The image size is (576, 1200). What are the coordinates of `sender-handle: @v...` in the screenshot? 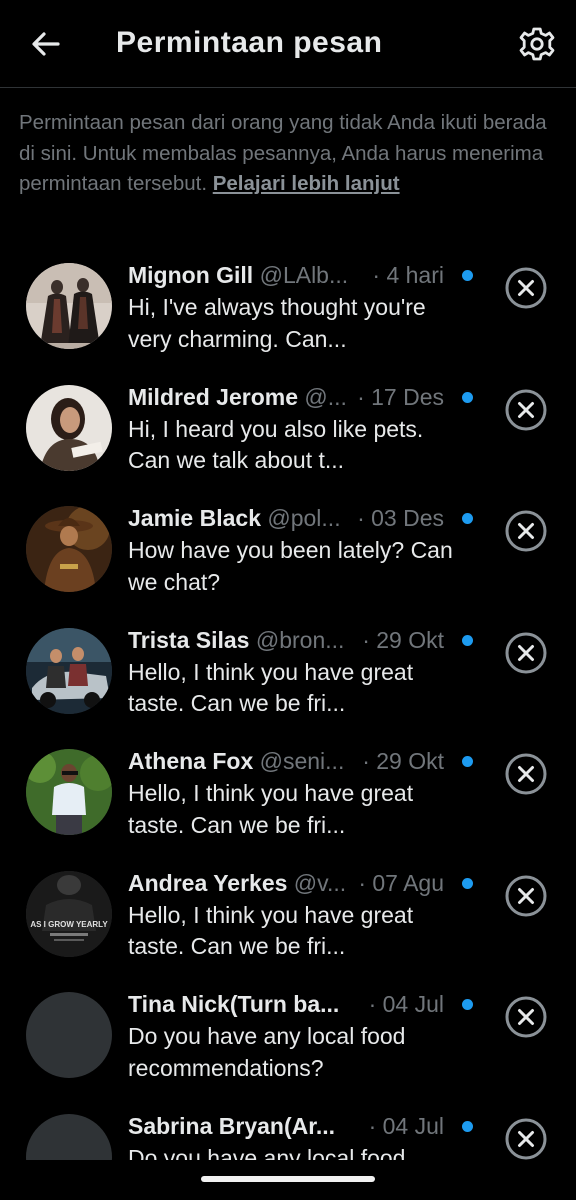 It's located at (320, 882).